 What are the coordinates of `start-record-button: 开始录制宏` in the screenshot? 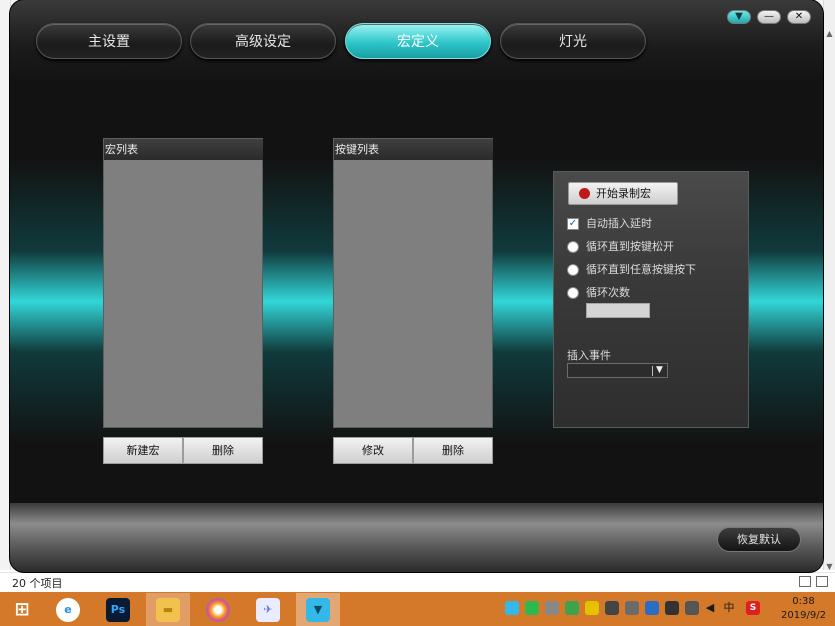 It's located at (623, 193).